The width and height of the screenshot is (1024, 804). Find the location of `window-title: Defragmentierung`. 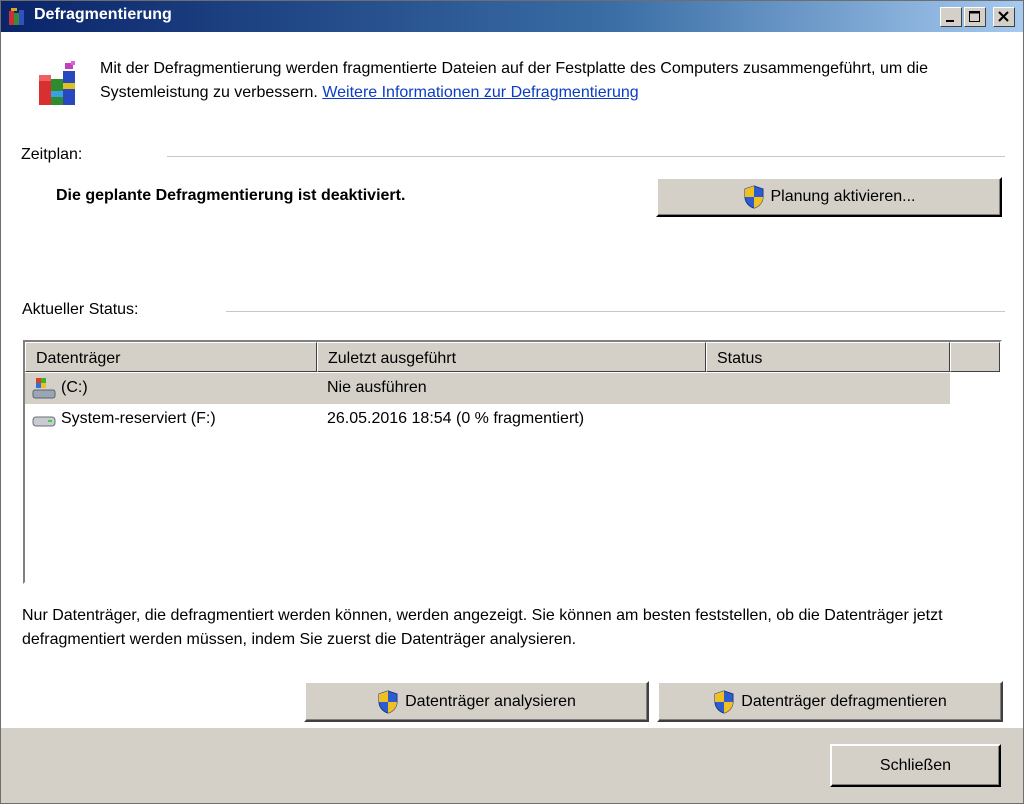

window-title: Defragmentierung is located at coordinates (103, 14).